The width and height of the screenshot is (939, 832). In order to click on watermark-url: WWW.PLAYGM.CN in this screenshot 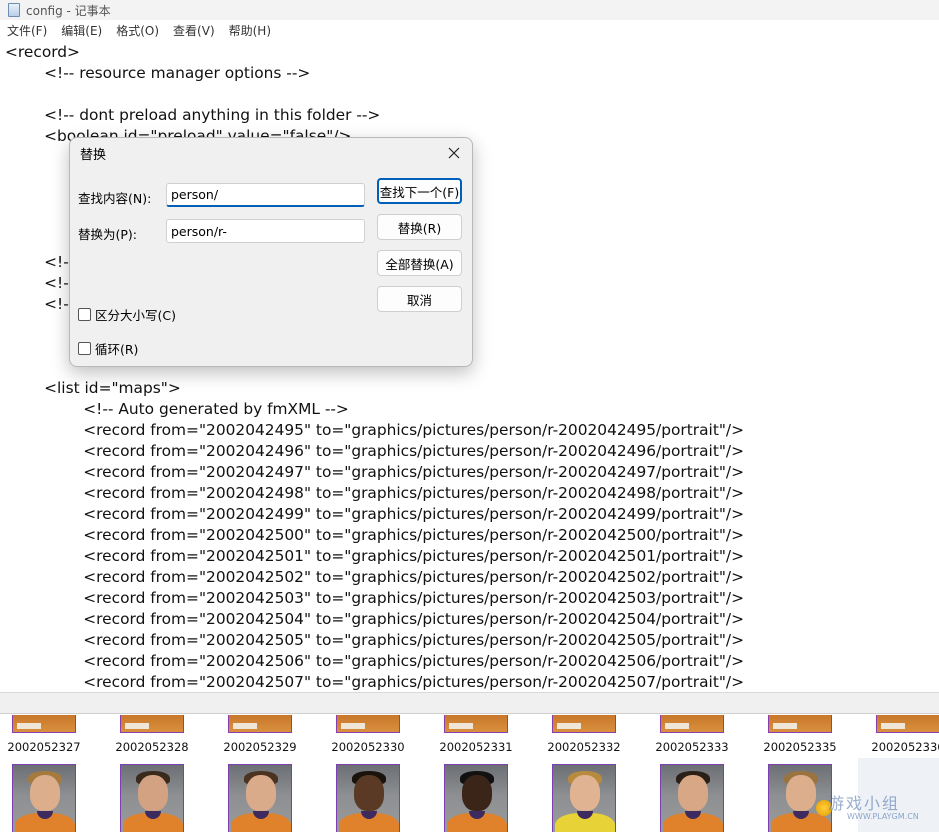, I will do `click(883, 816)`.